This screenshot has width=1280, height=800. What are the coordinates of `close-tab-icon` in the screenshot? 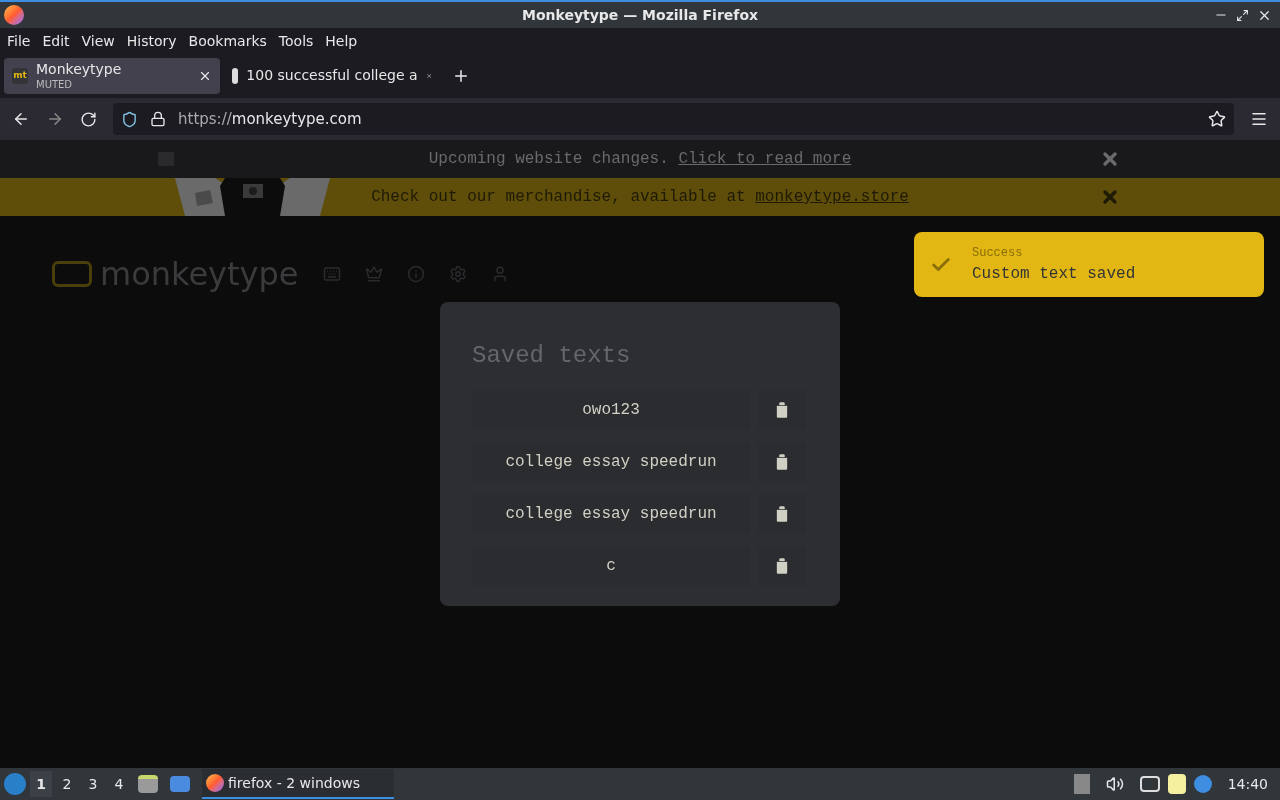 It's located at (205, 76).